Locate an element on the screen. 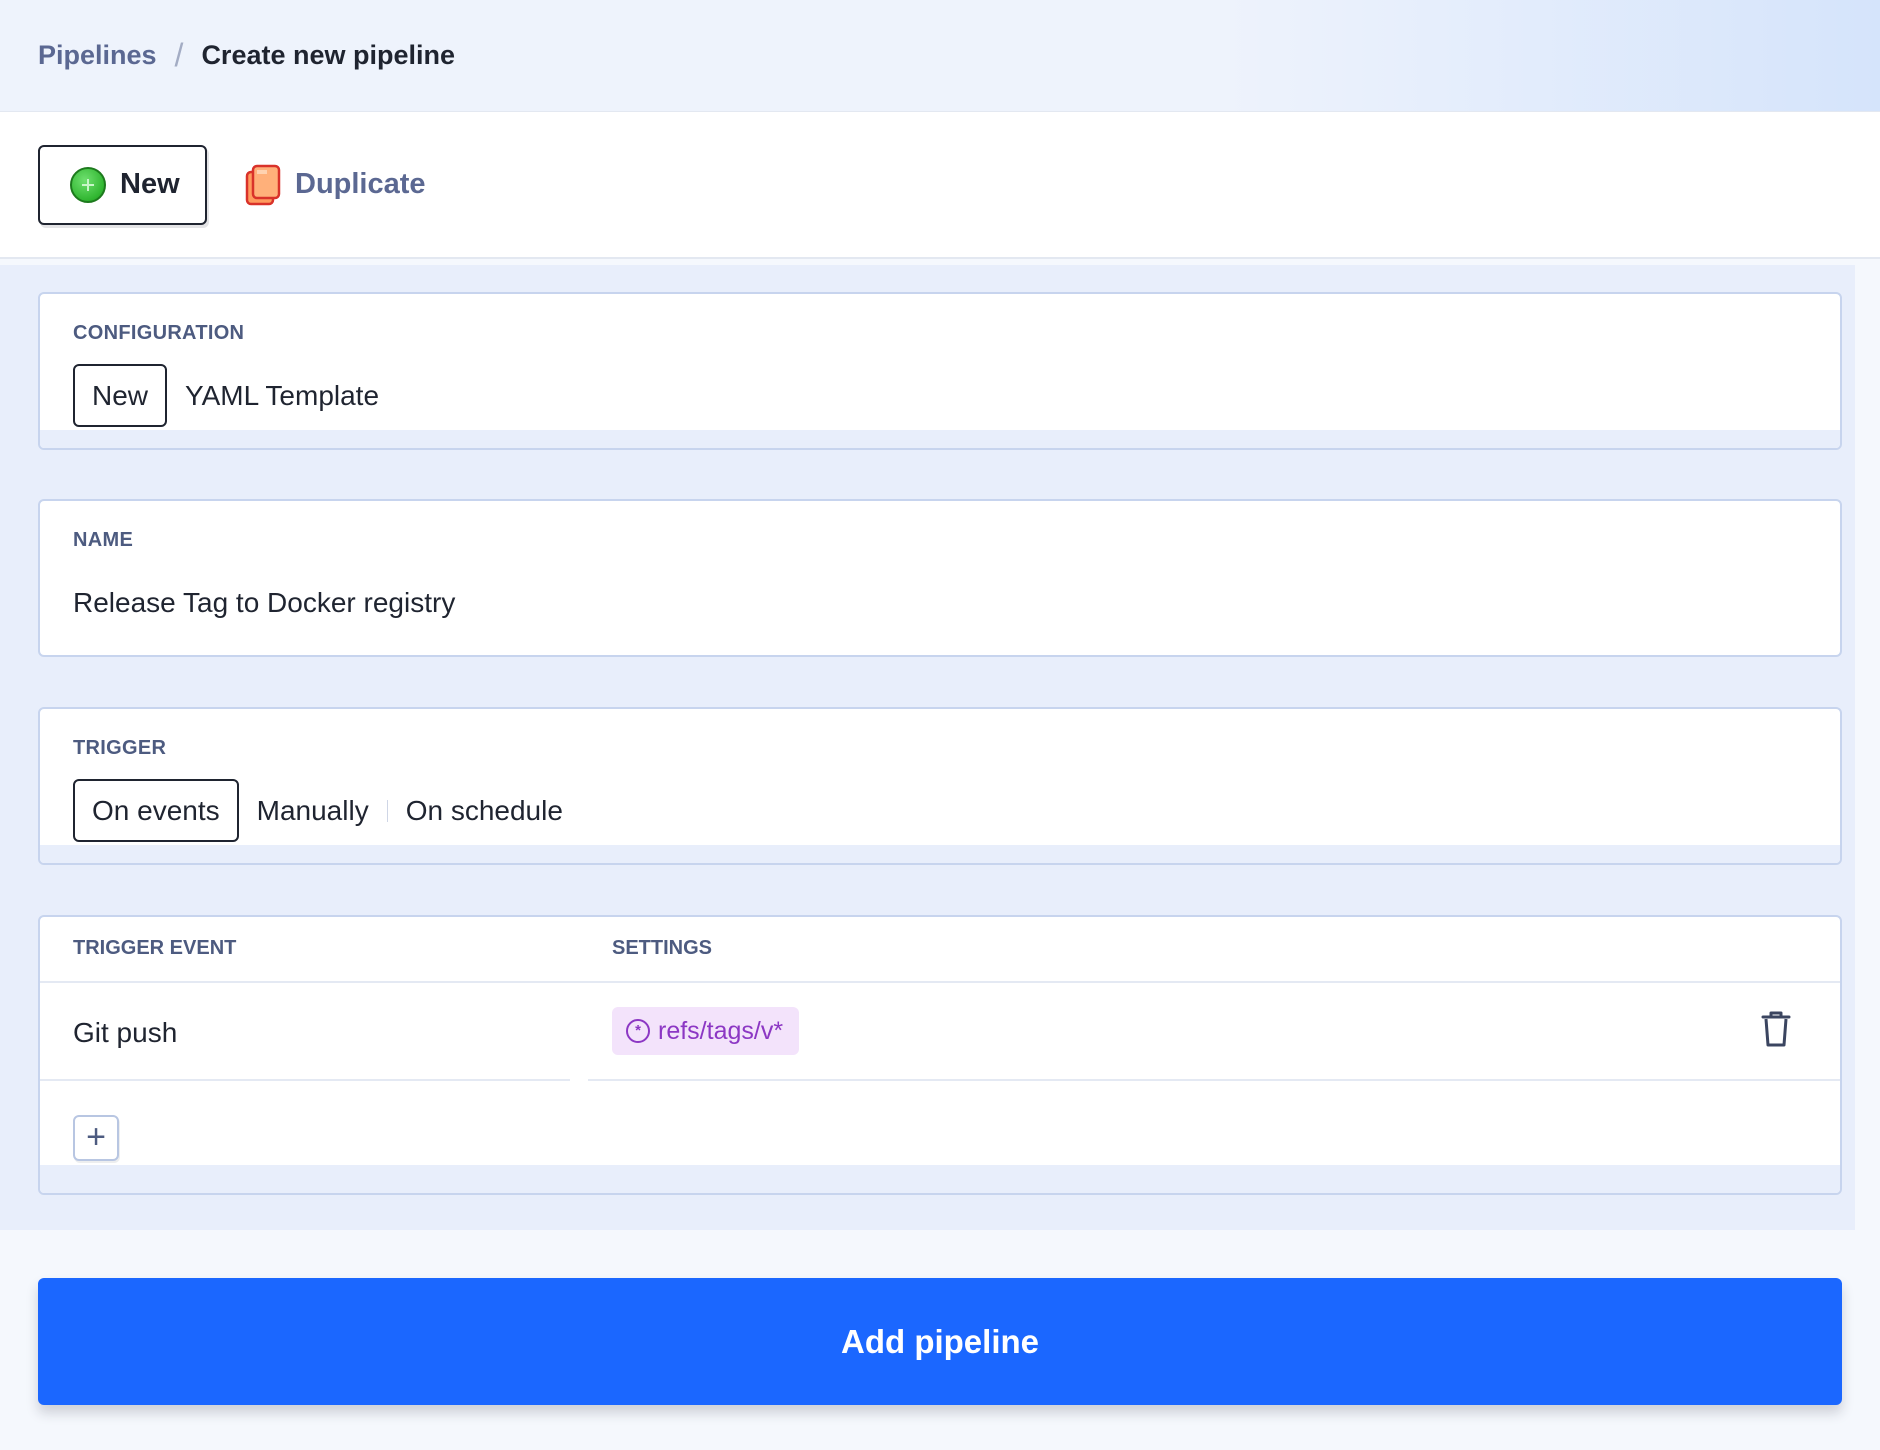  name-card: NAME Release Tag to Docker registry is located at coordinates (940, 578).